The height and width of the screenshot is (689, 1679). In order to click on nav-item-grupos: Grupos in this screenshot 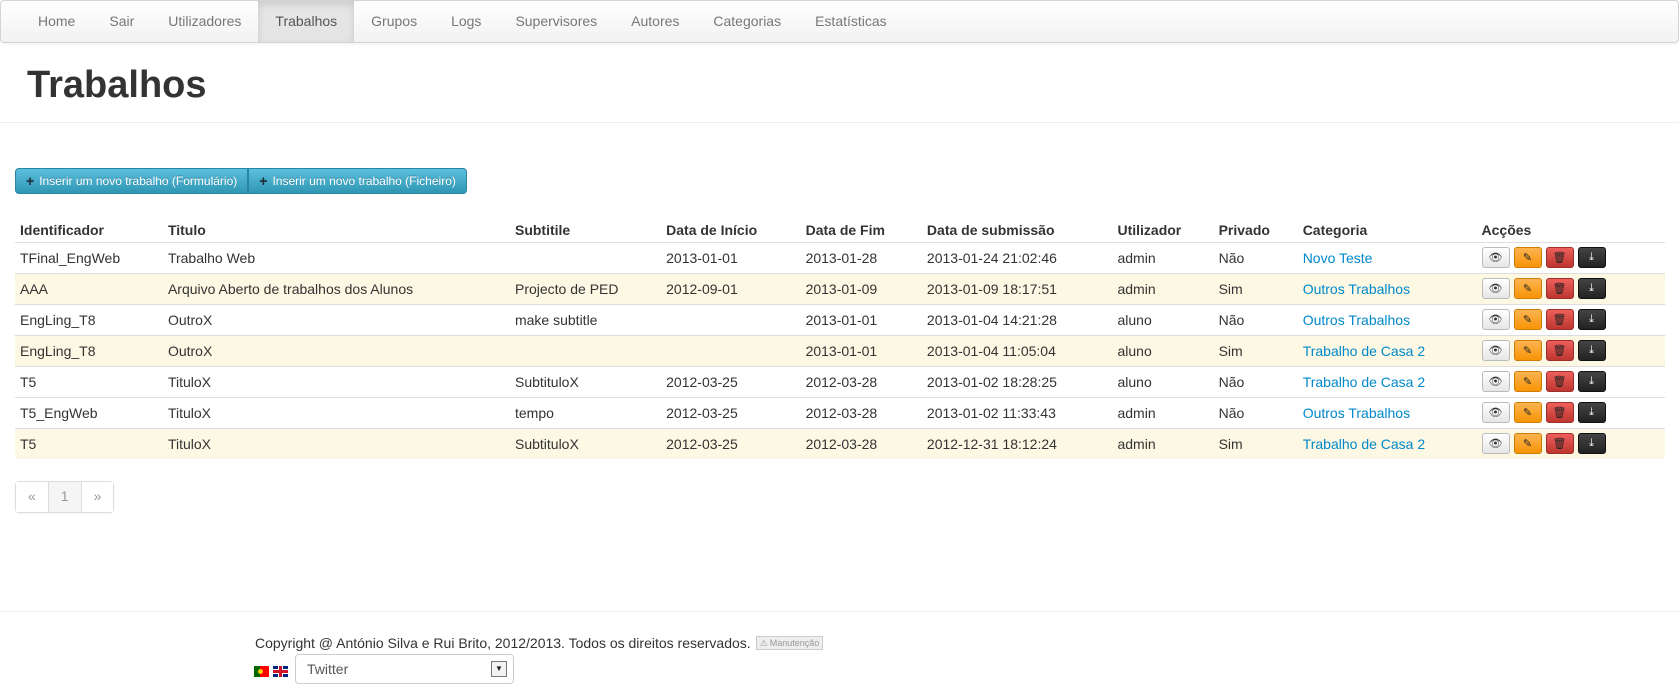, I will do `click(394, 21)`.